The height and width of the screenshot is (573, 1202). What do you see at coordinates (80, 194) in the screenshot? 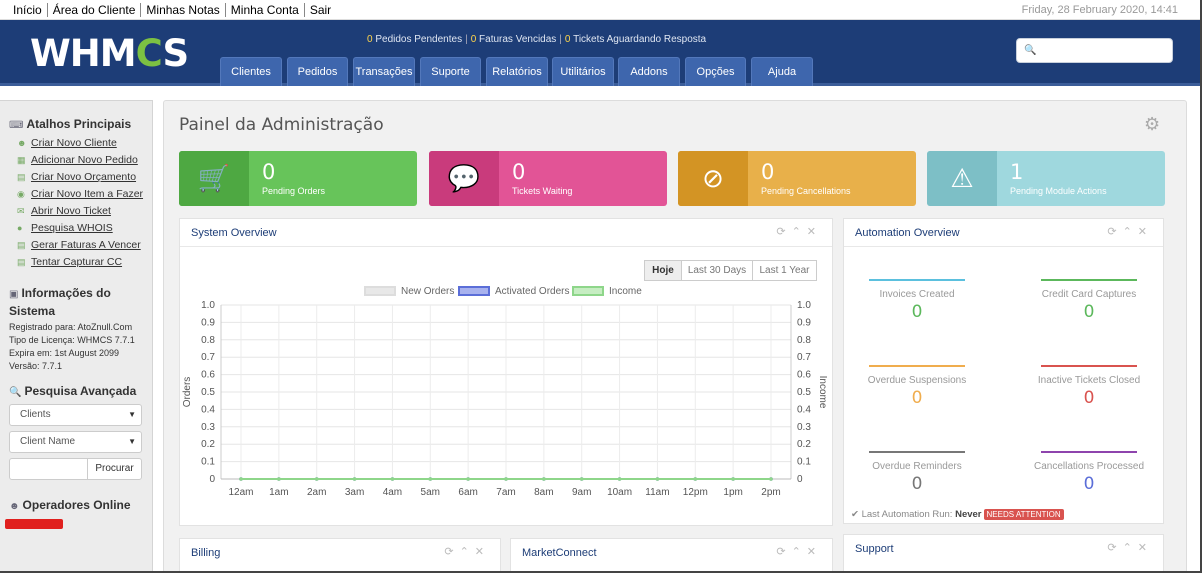
I see `shortcut-new-todo: ◉ Criar Novo Item a Fazer` at bounding box center [80, 194].